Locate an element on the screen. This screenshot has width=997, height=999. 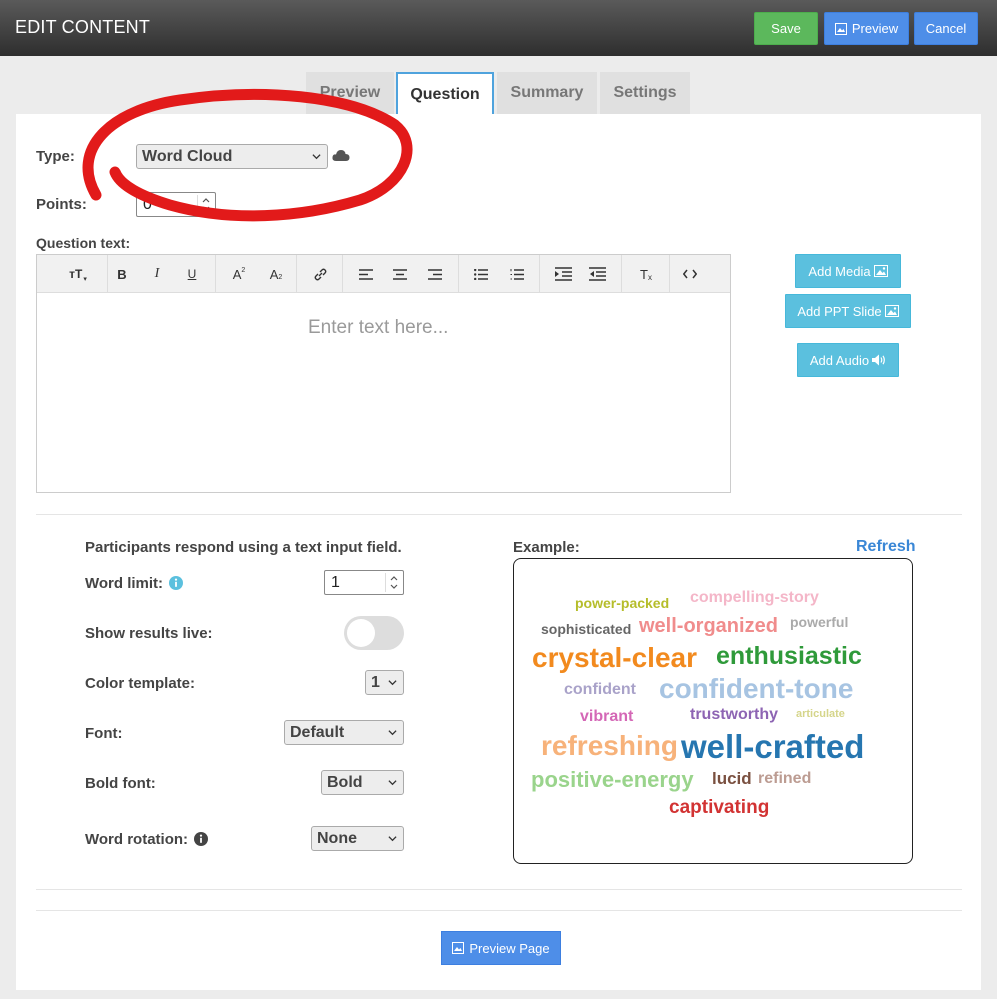
code-icon is located at coordinates (690, 274).